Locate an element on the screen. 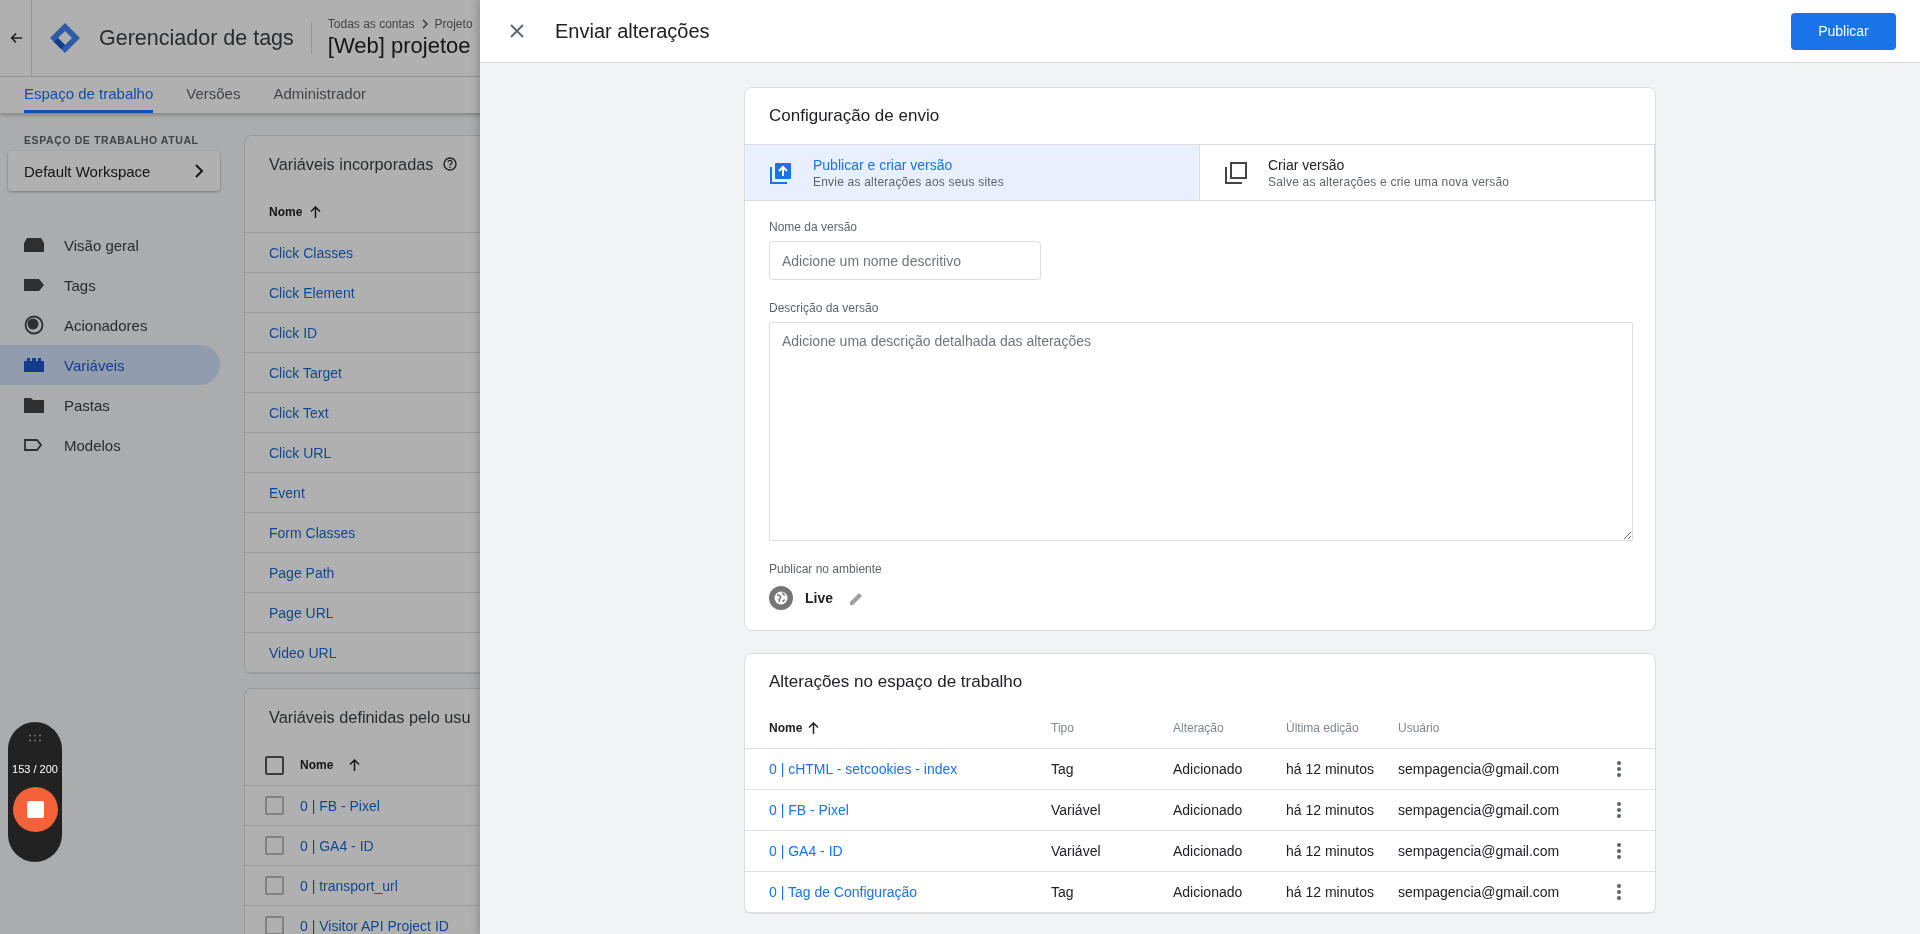 Image resolution: width=1920 pixels, height=934 pixels. card-title: Variáveis definidas pelo usu is located at coordinates (370, 717).